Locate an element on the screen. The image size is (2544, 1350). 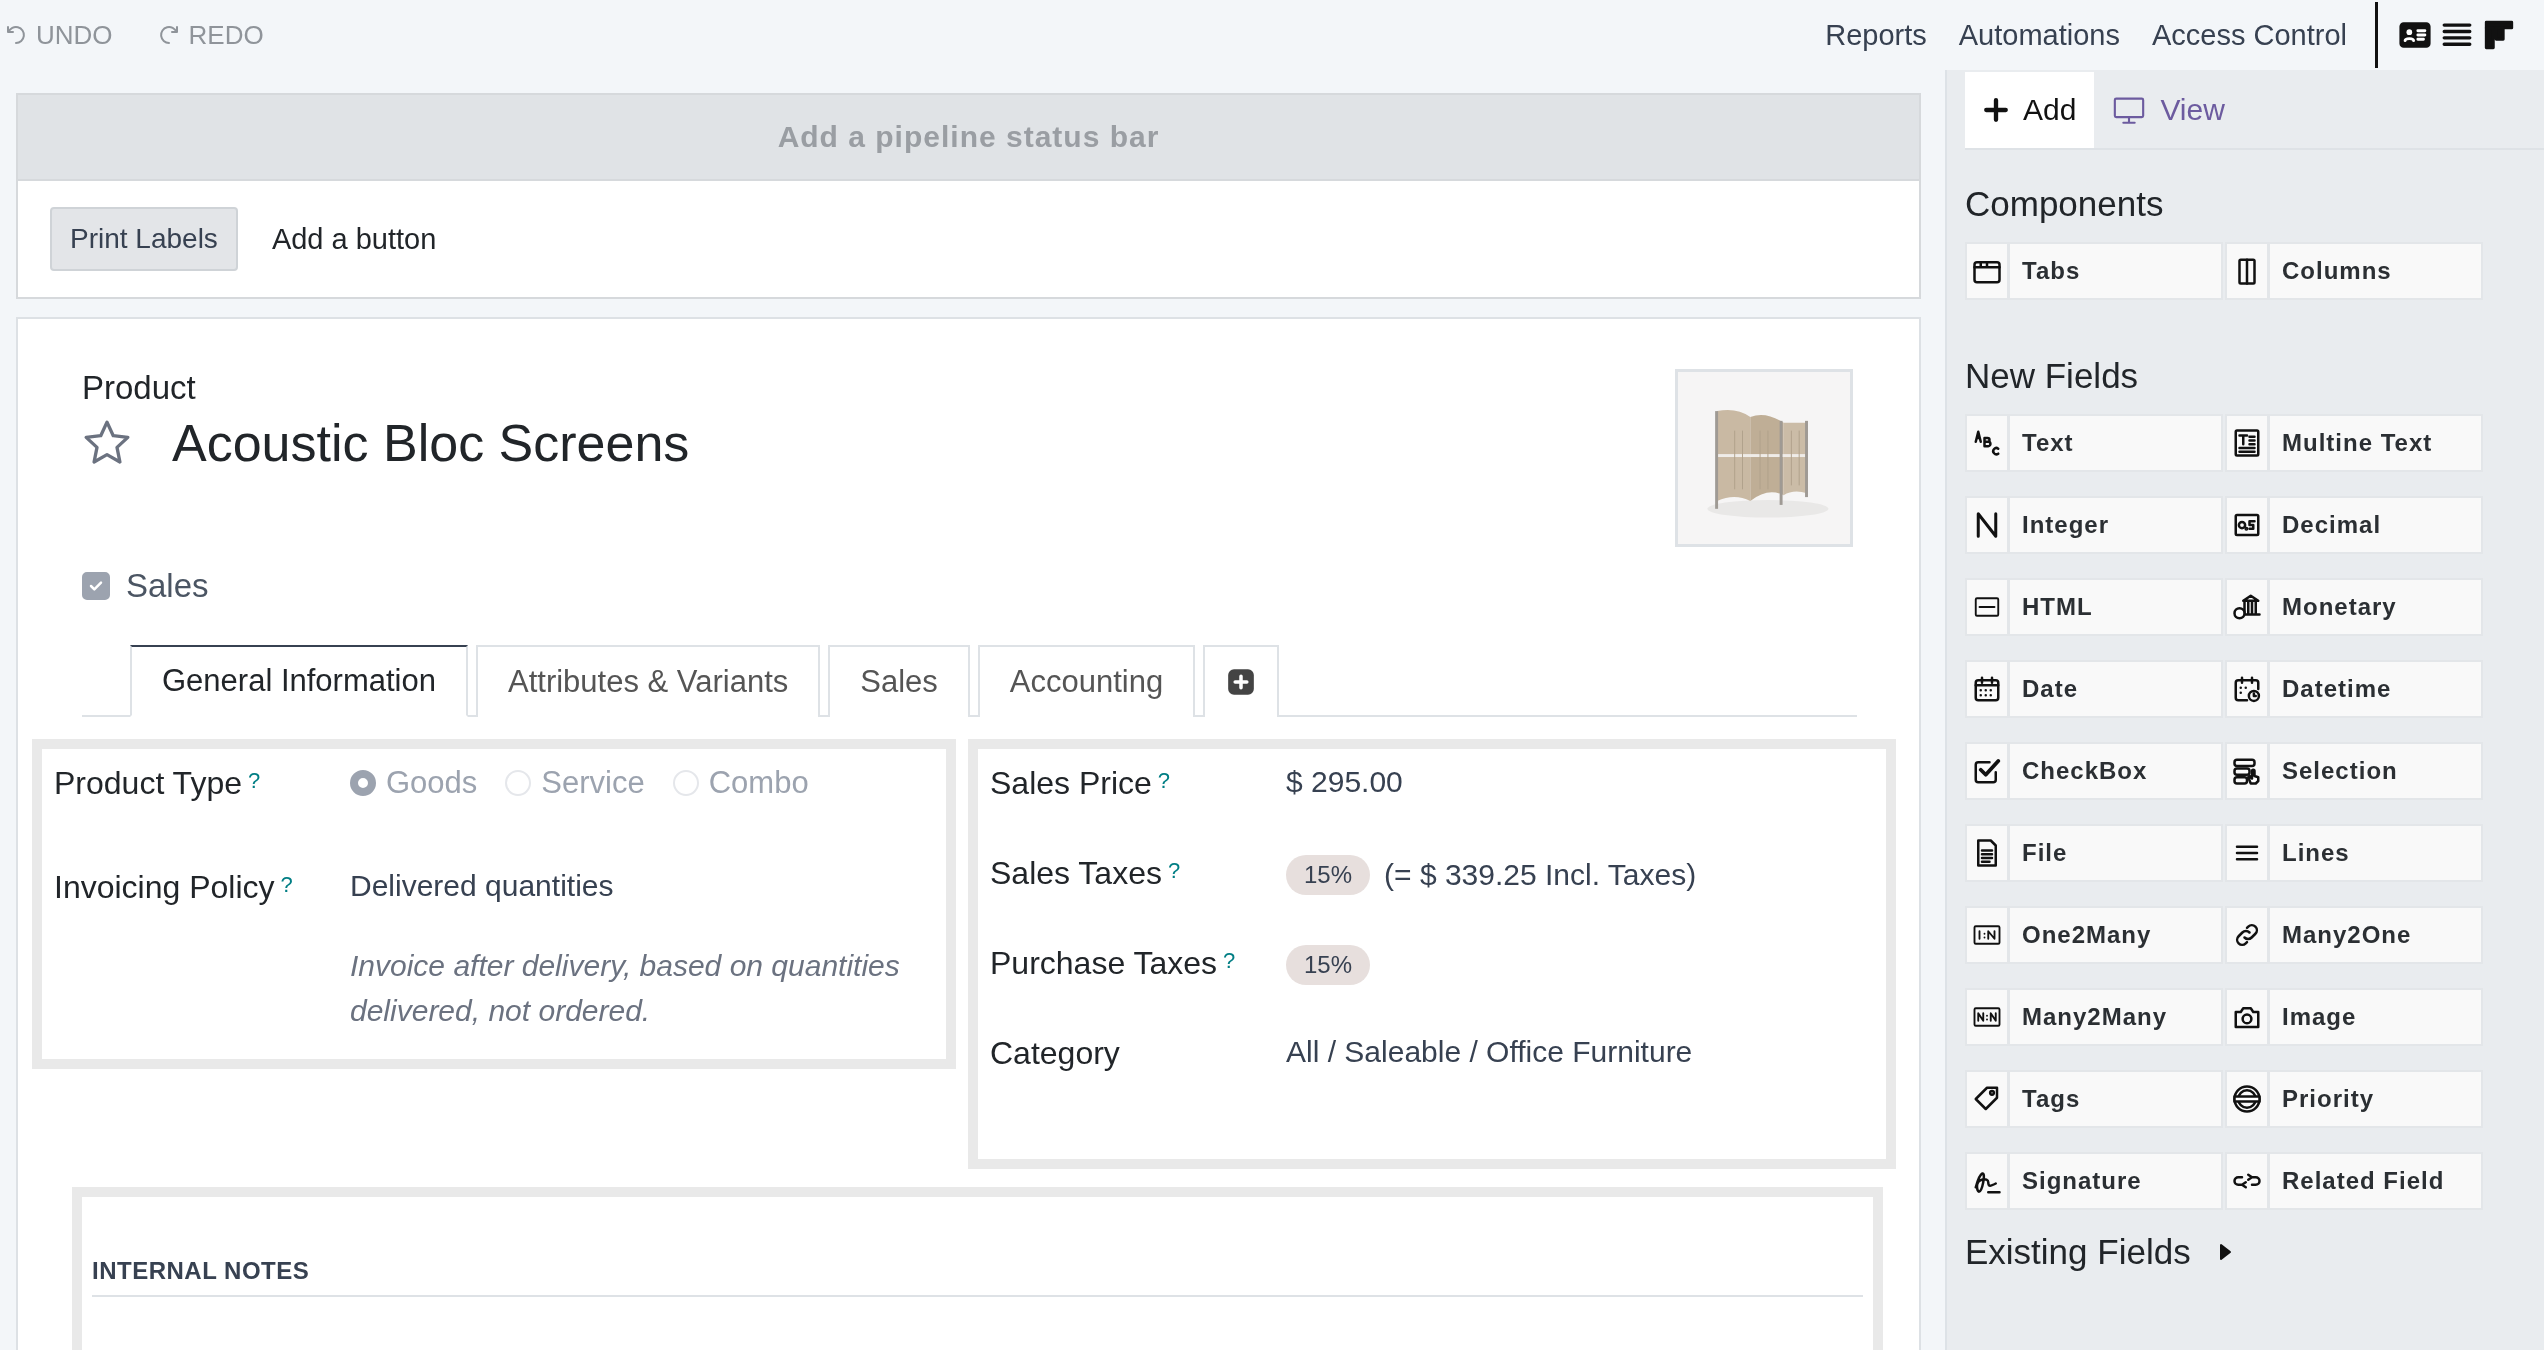
field-type-item: Tabs is located at coordinates (2094, 271).